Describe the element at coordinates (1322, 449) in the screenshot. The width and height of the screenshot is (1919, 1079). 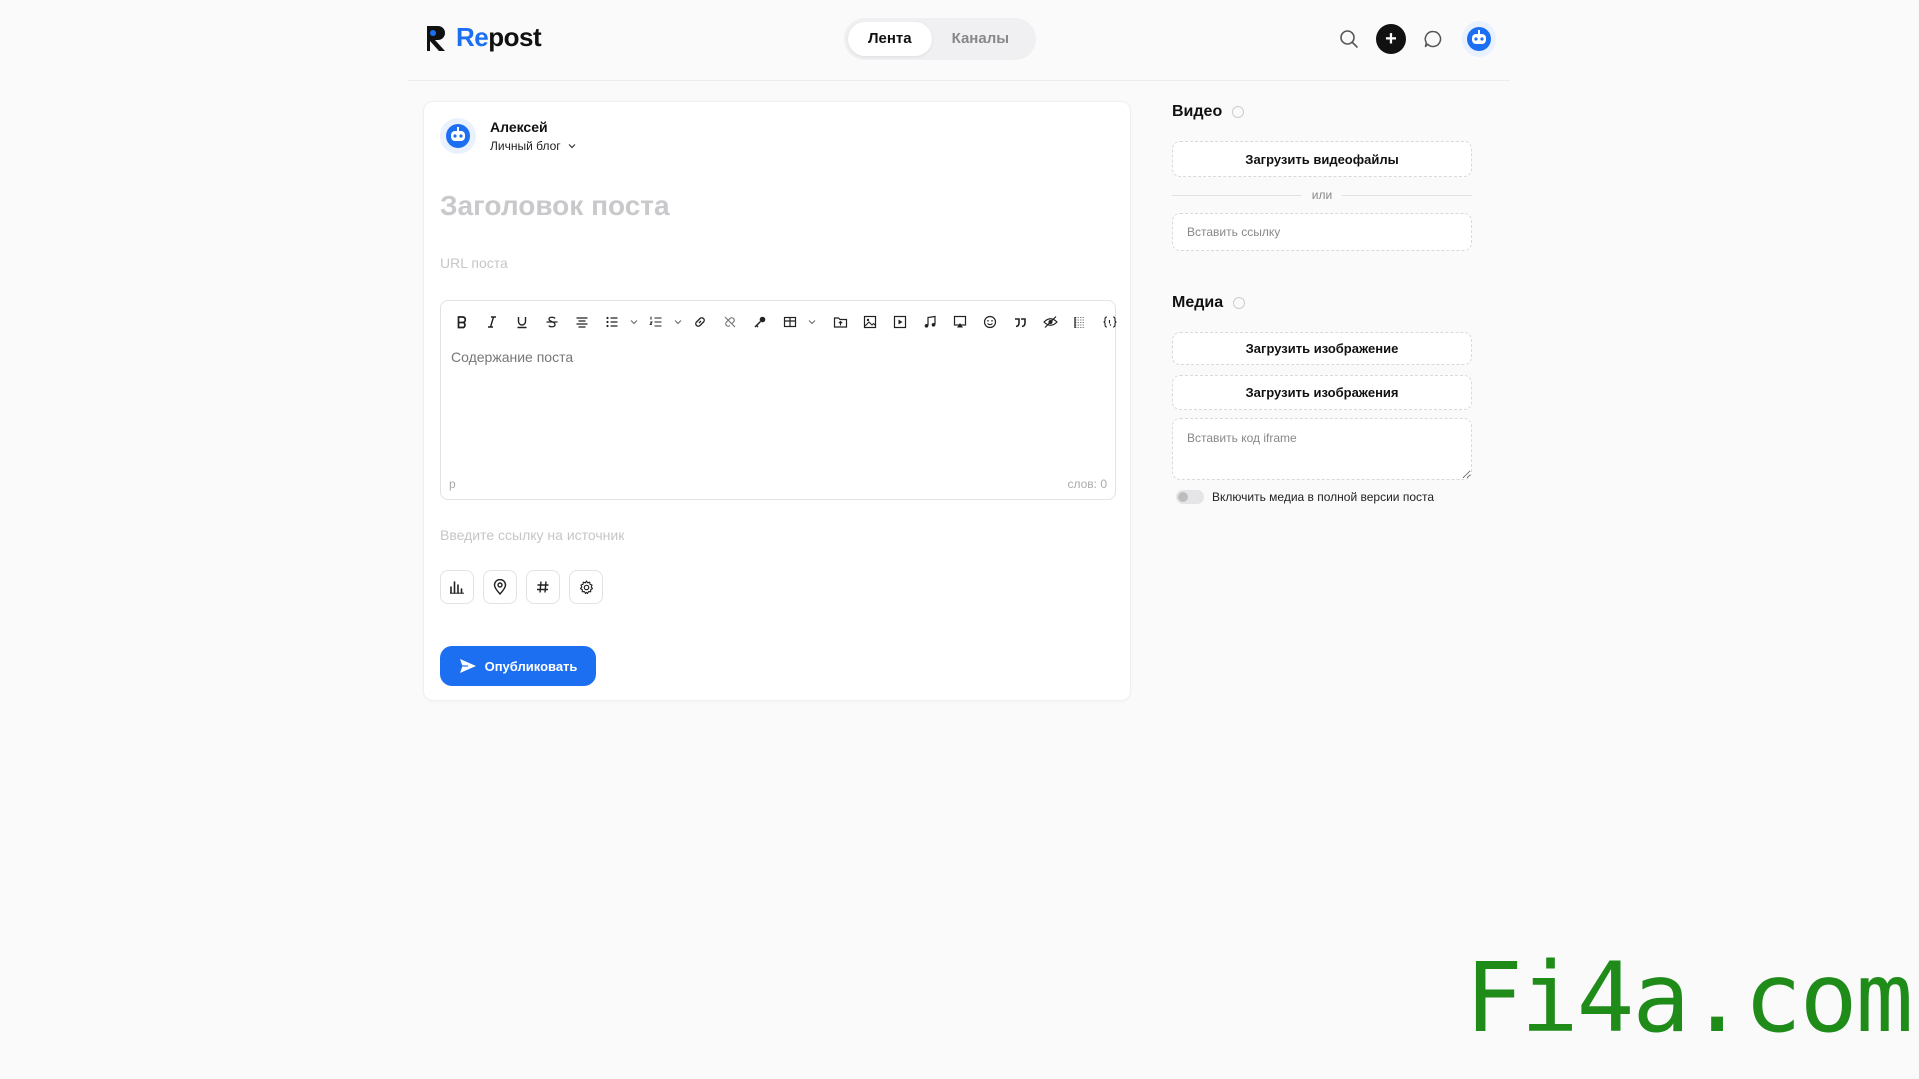
I see `iframe-code-input` at that location.